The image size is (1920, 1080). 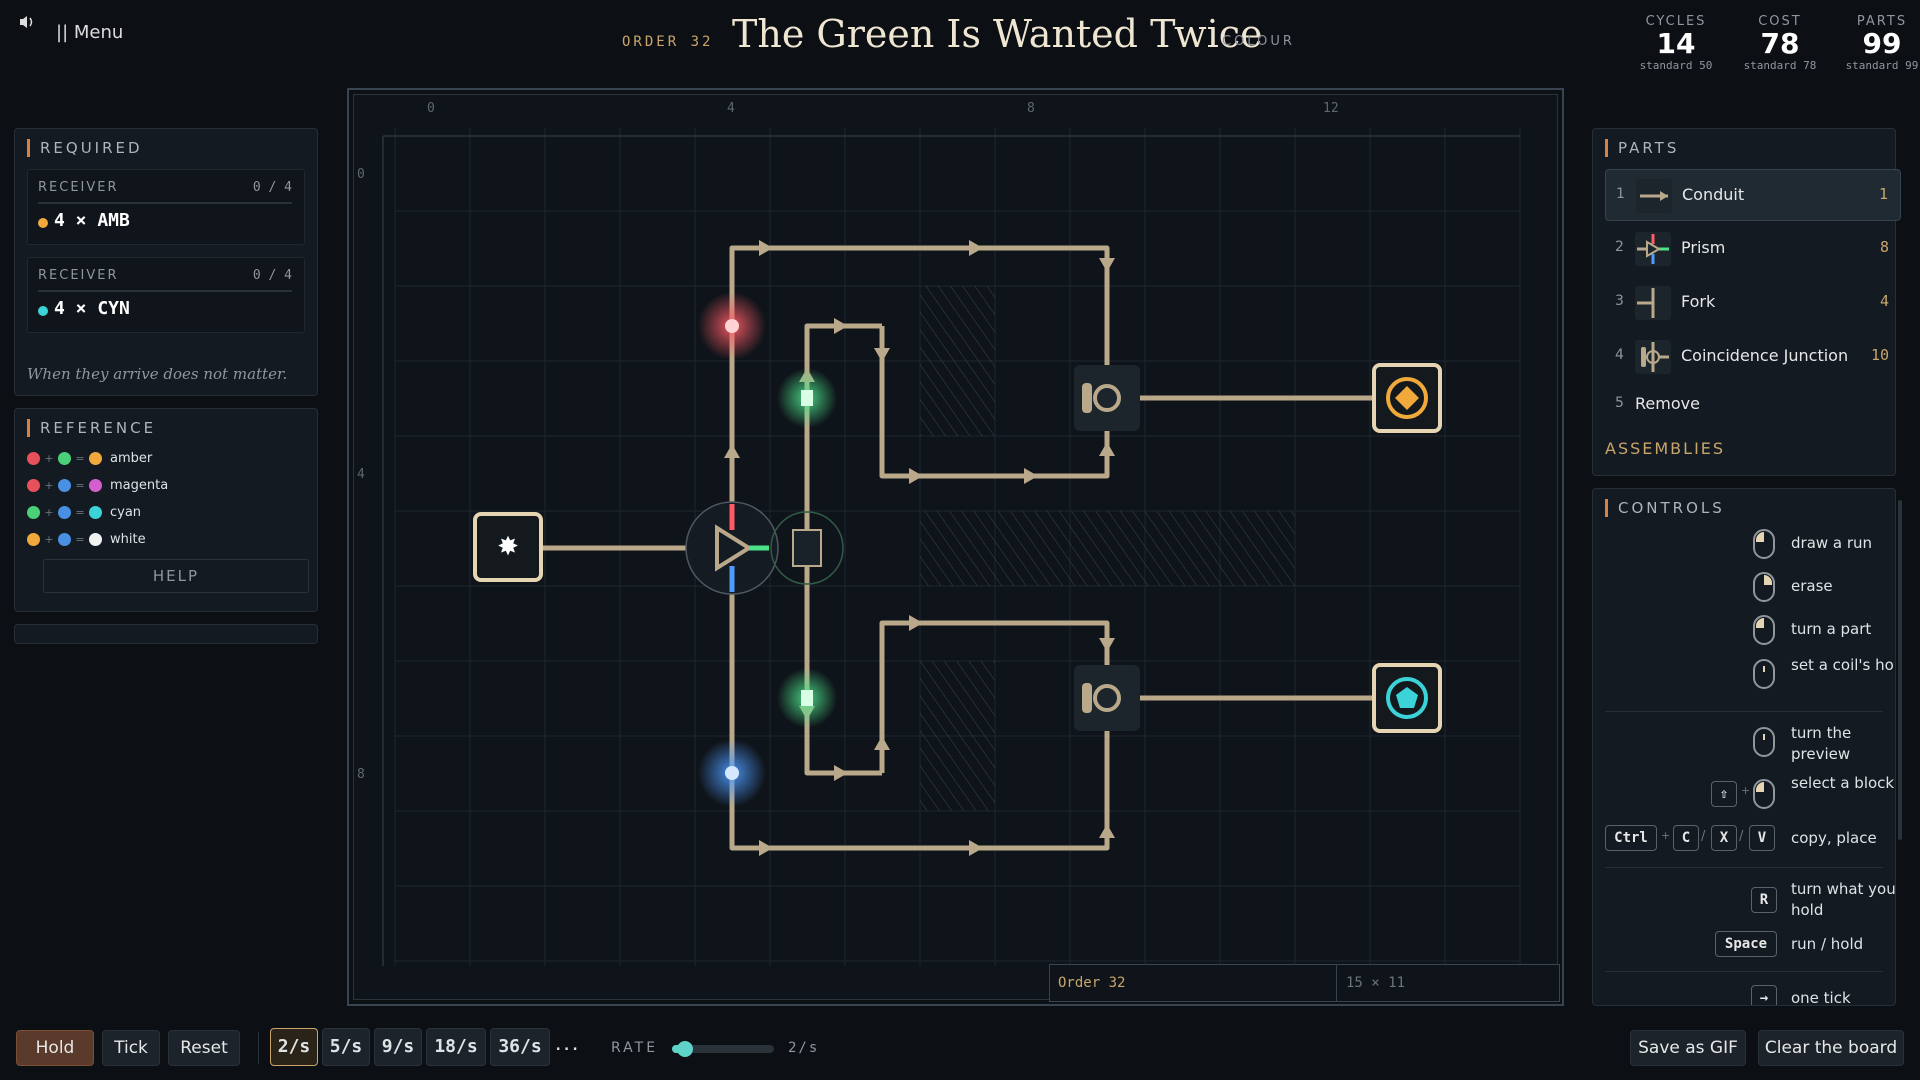 I want to click on speed-9: 9/s, so click(x=398, y=1047).